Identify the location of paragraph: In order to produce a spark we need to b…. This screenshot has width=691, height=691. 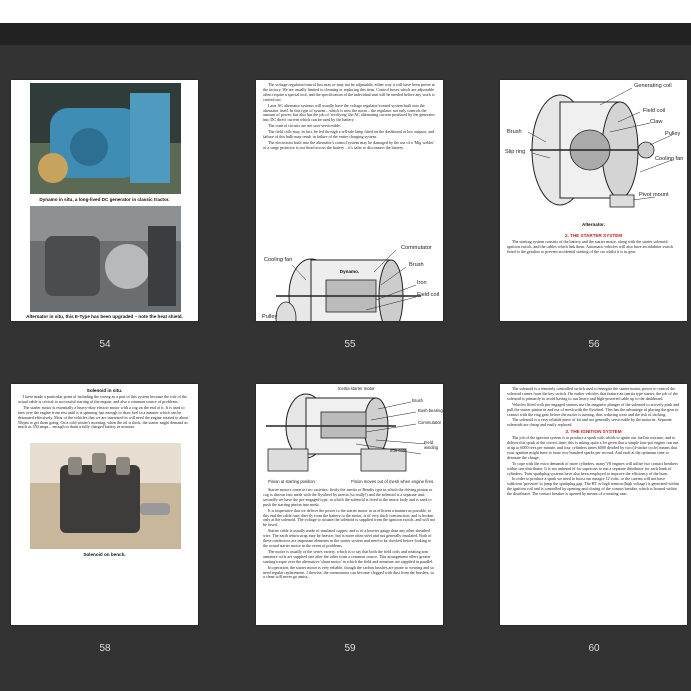
(593, 486).